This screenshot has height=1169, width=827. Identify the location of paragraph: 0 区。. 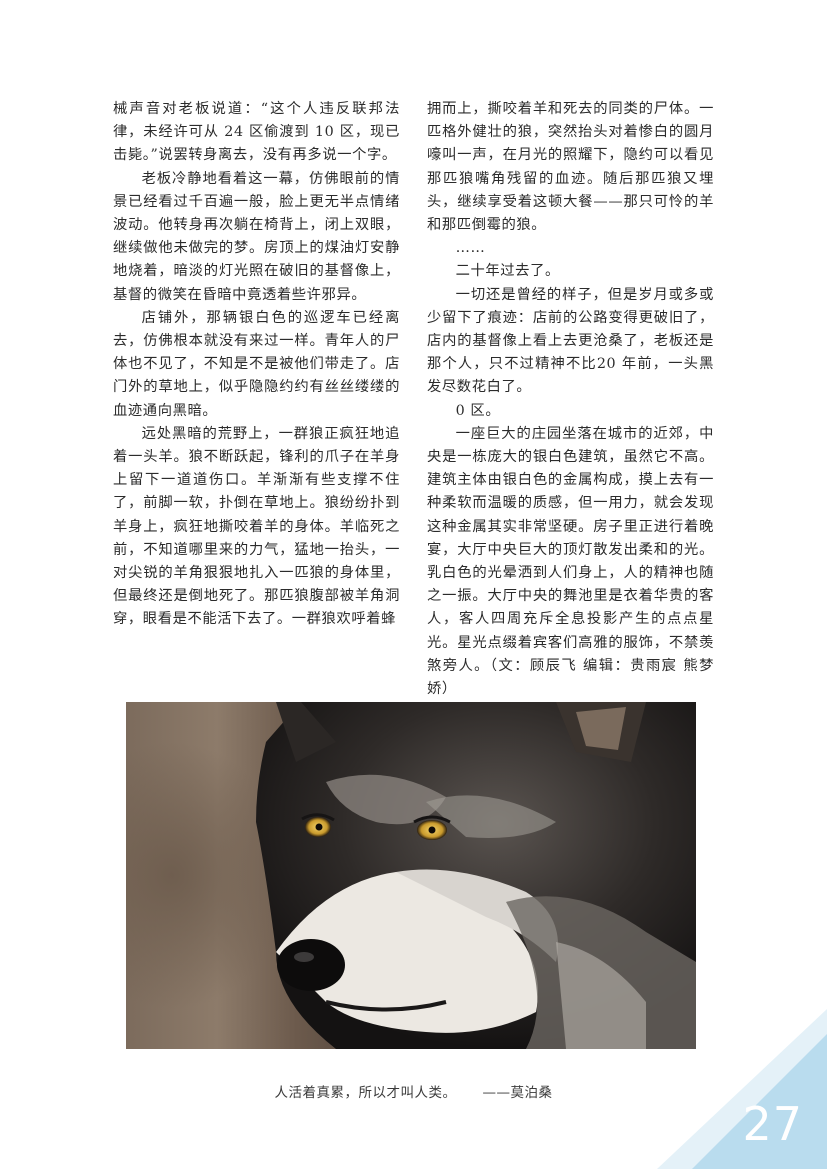
(478, 410).